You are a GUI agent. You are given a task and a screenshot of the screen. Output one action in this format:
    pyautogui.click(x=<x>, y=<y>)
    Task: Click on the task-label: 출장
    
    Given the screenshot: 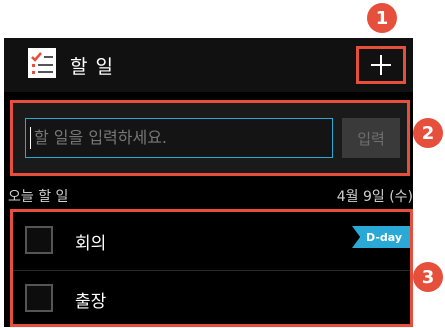 What is the action you would take?
    pyautogui.click(x=91, y=302)
    